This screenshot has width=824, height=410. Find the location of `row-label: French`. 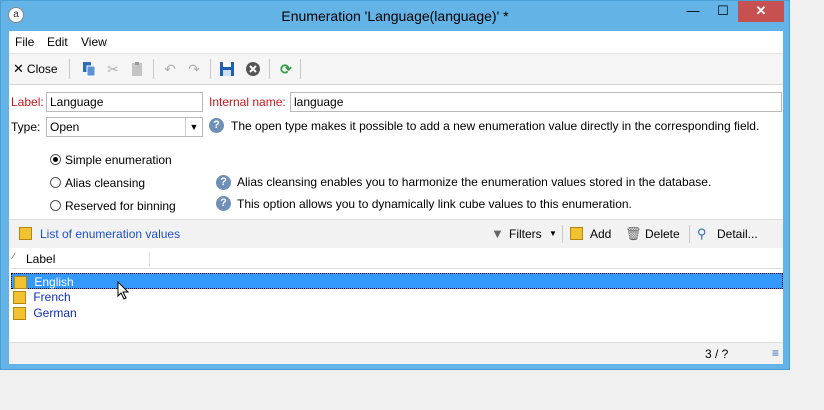

row-label: French is located at coordinates (52, 297).